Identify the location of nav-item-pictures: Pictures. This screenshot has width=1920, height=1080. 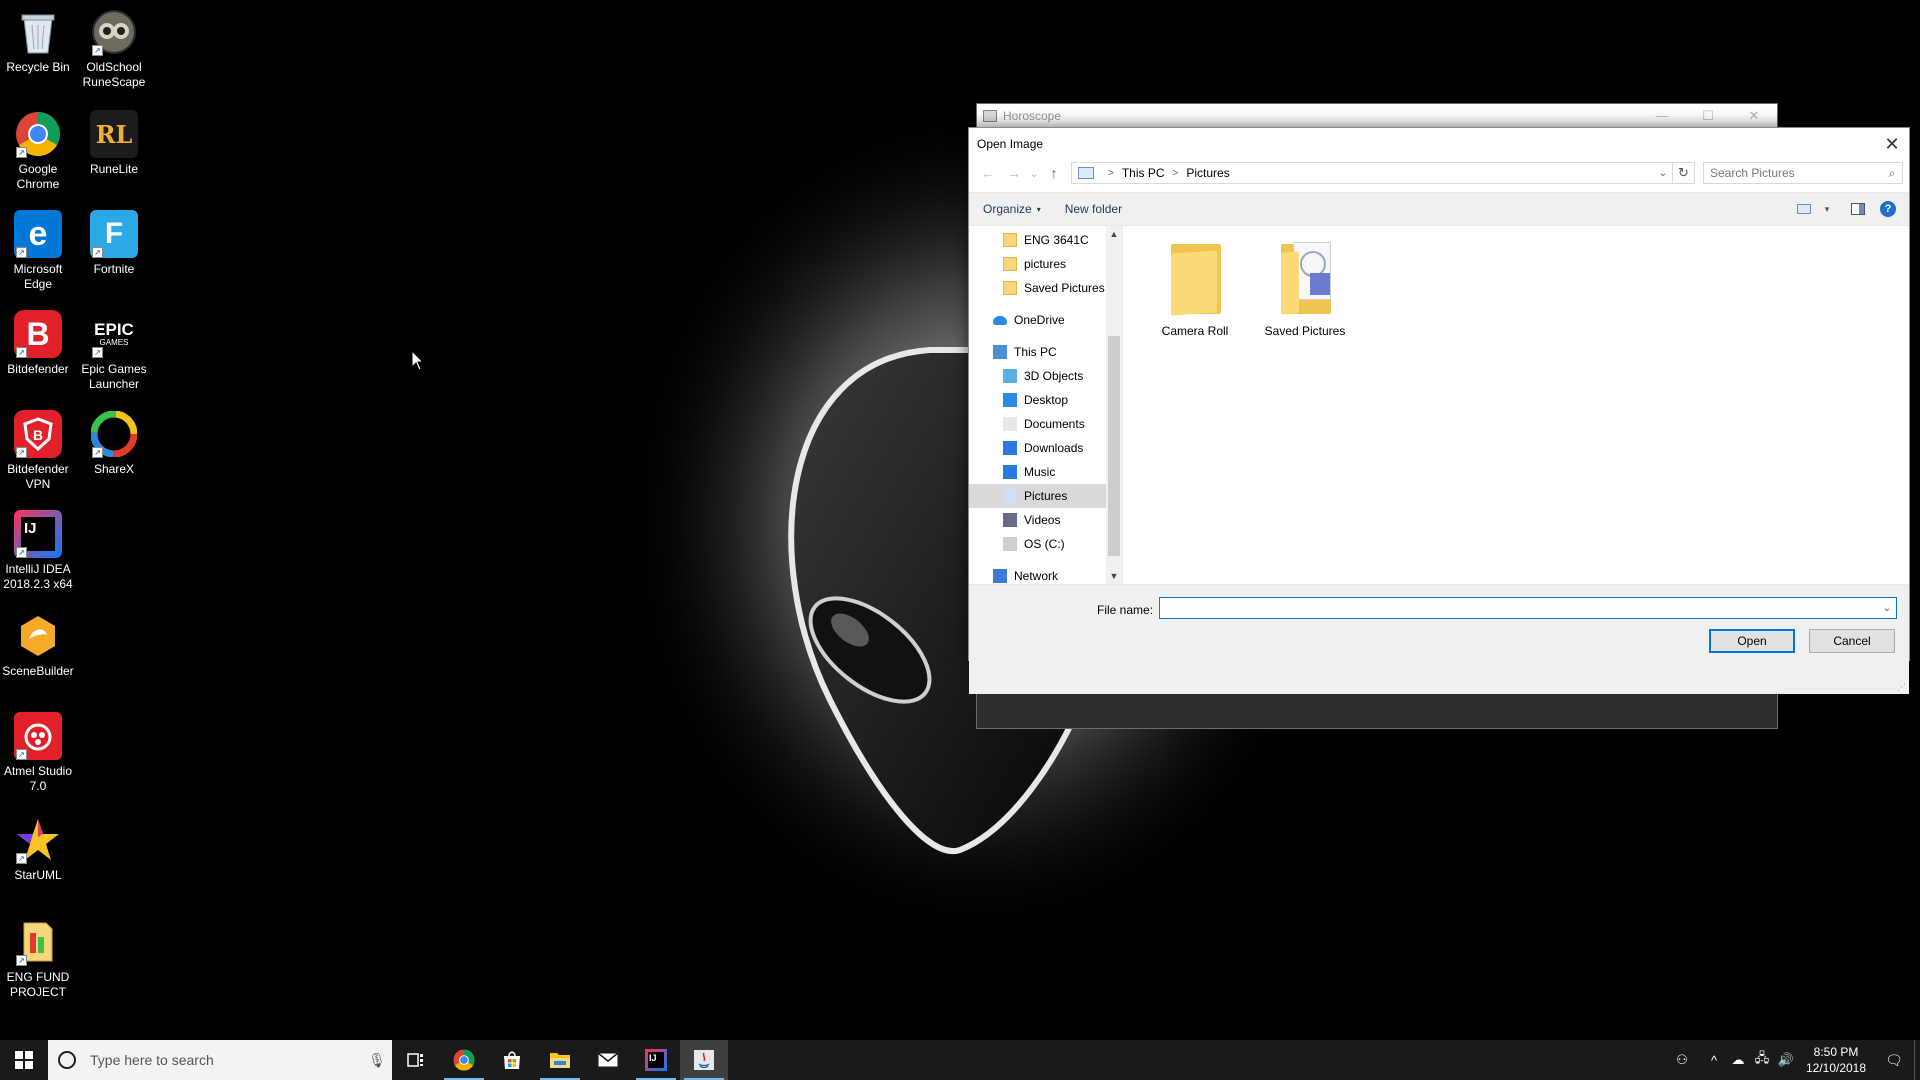
(1045, 496).